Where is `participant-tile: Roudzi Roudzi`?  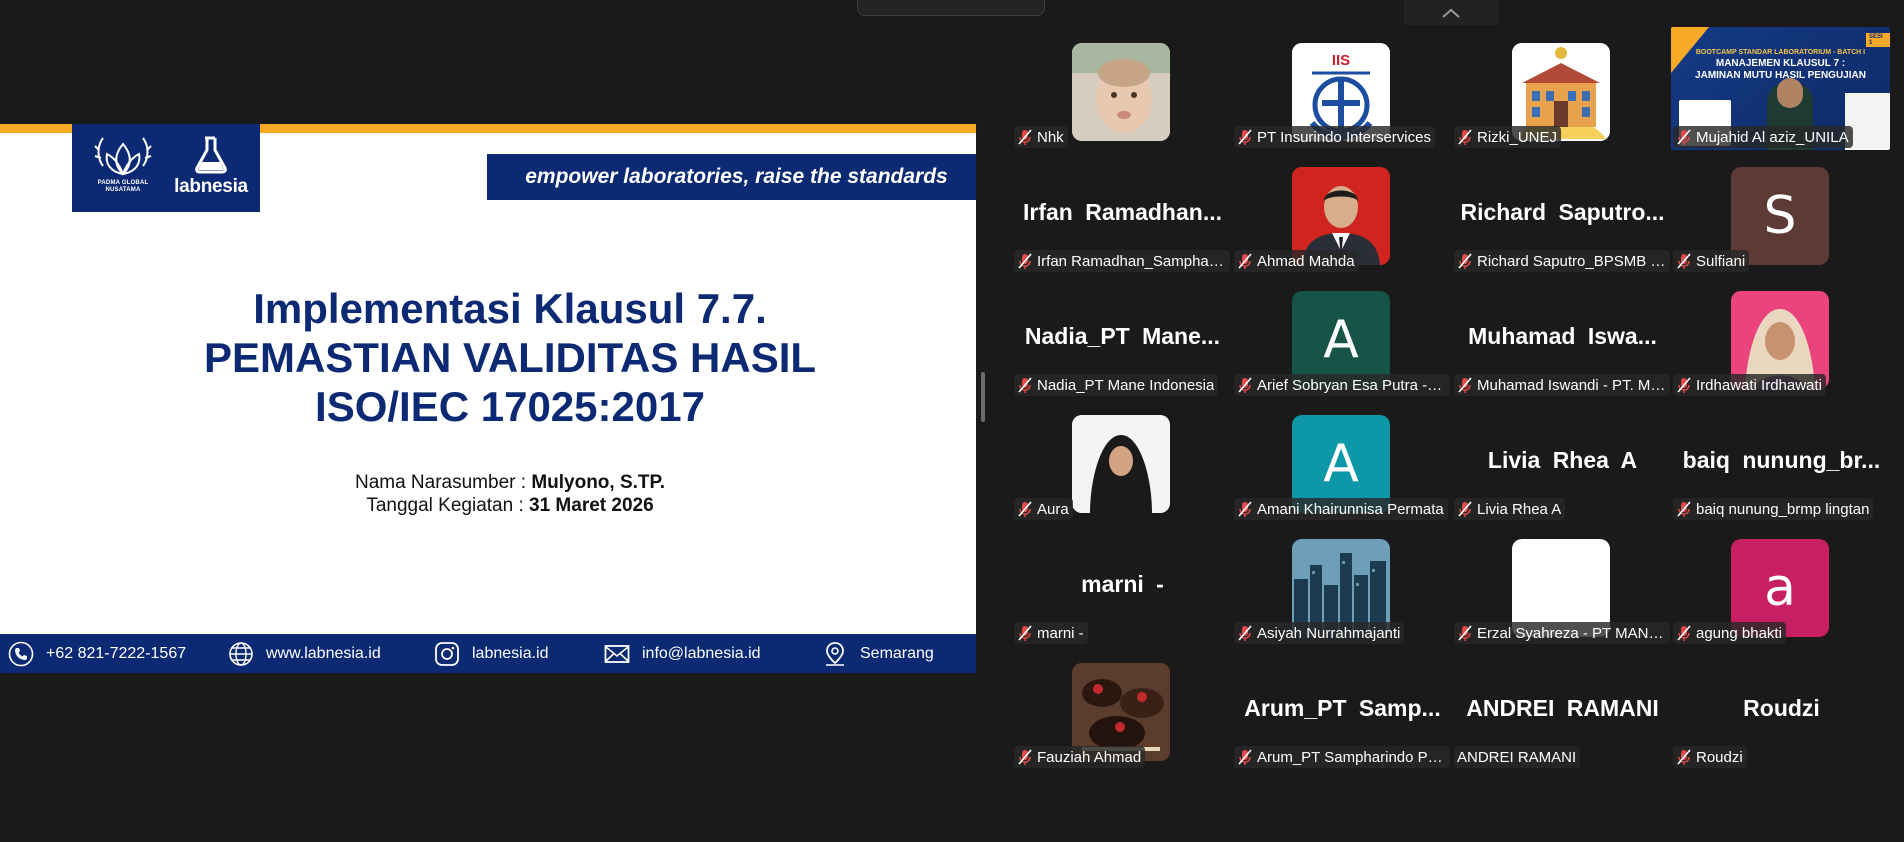
participant-tile: Roudzi Roudzi is located at coordinates (1781, 709).